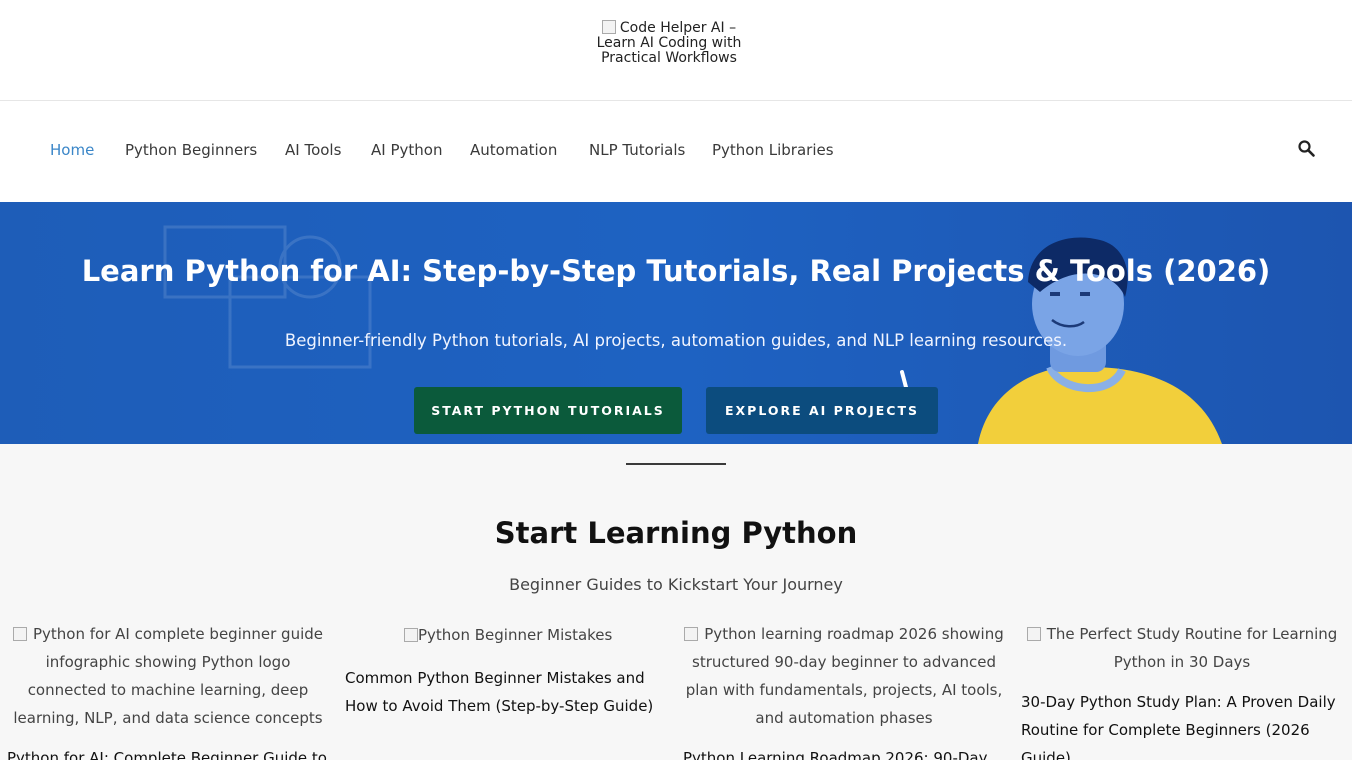 Image resolution: width=1352 pixels, height=760 pixels. What do you see at coordinates (822, 410) in the screenshot?
I see `explore-ai-projects-button: EXPLORE AI PROJECTS` at bounding box center [822, 410].